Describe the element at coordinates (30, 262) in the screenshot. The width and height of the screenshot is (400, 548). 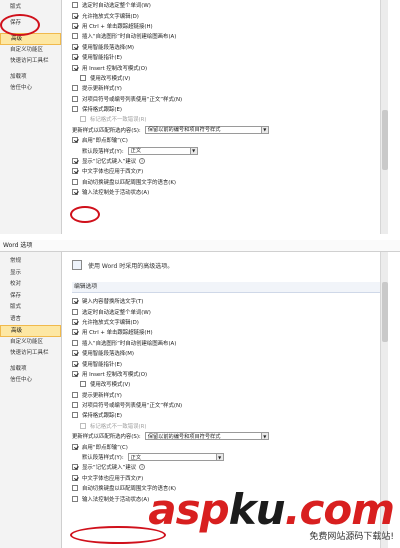
I see `sidebar-item-general: 常规` at that location.